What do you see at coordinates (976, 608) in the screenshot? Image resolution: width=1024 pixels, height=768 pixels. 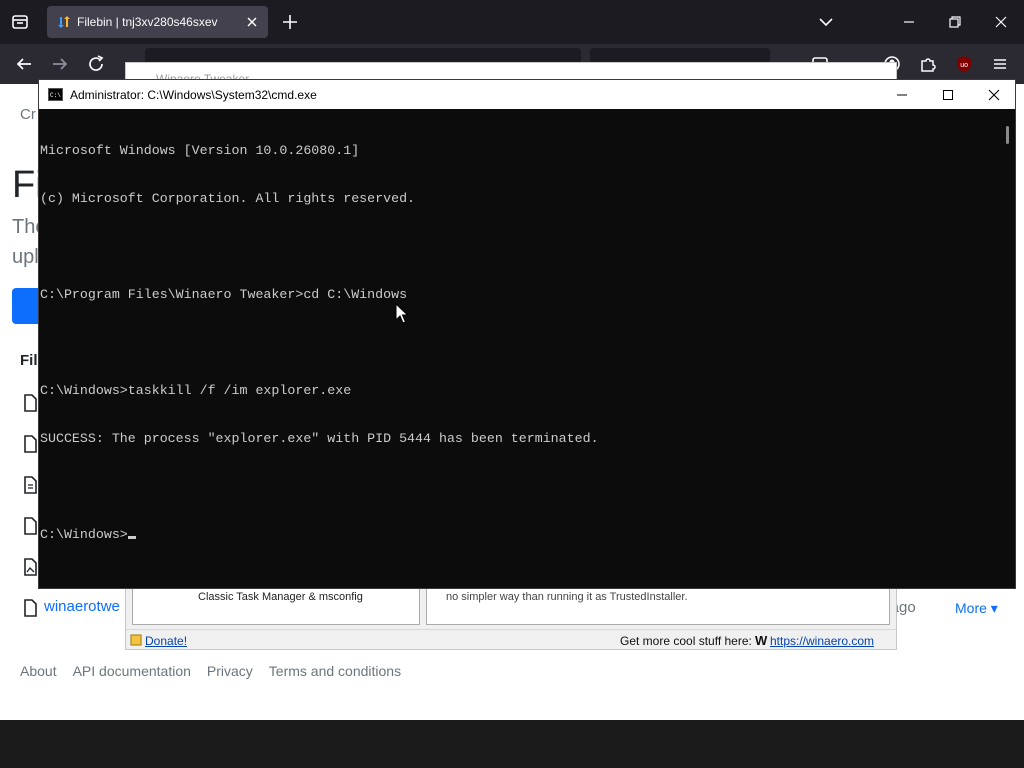 I see `more-dropdown: More ▾` at bounding box center [976, 608].